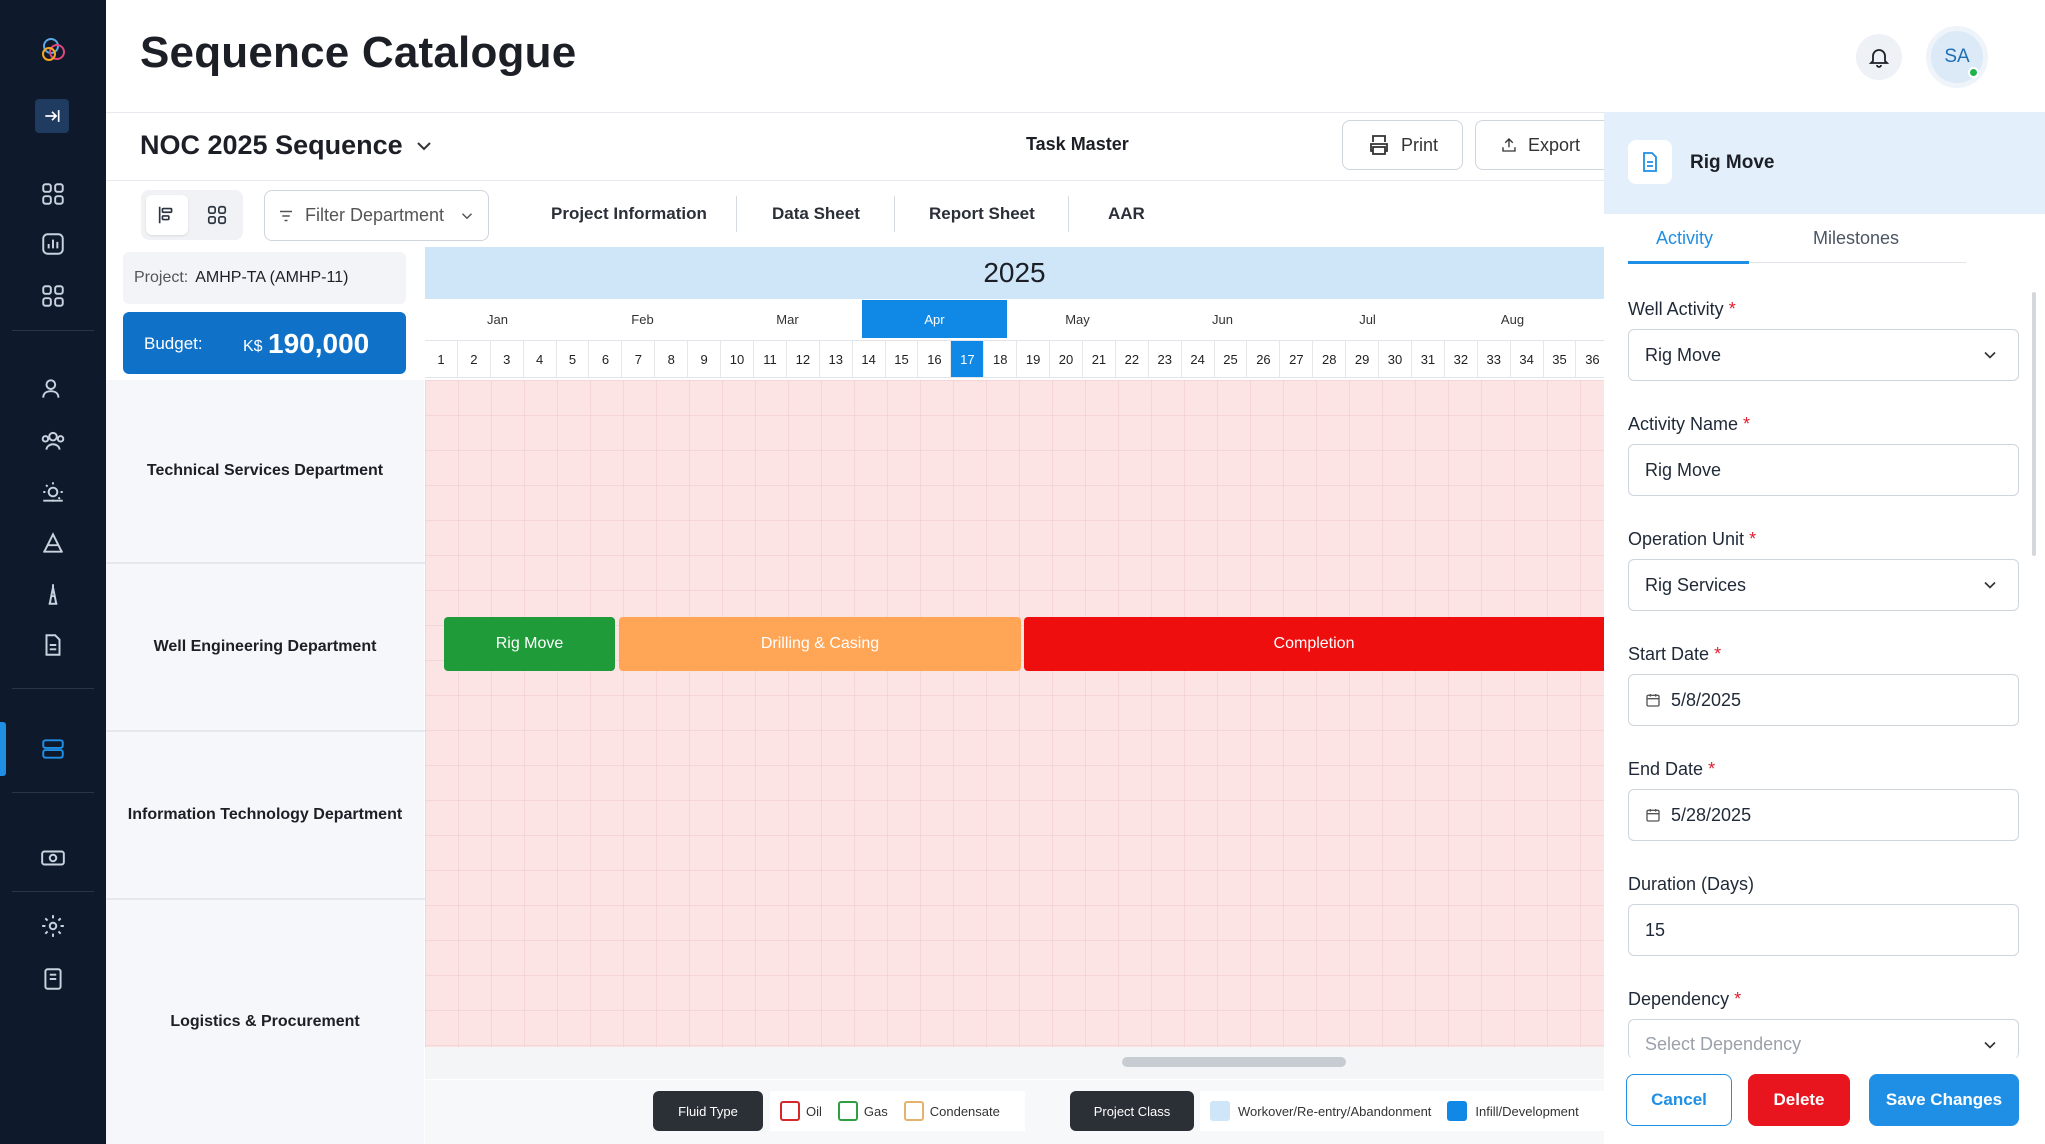 This screenshot has height=1144, width=2045. I want to click on end-date-value: 5/28/2025, so click(1711, 814).